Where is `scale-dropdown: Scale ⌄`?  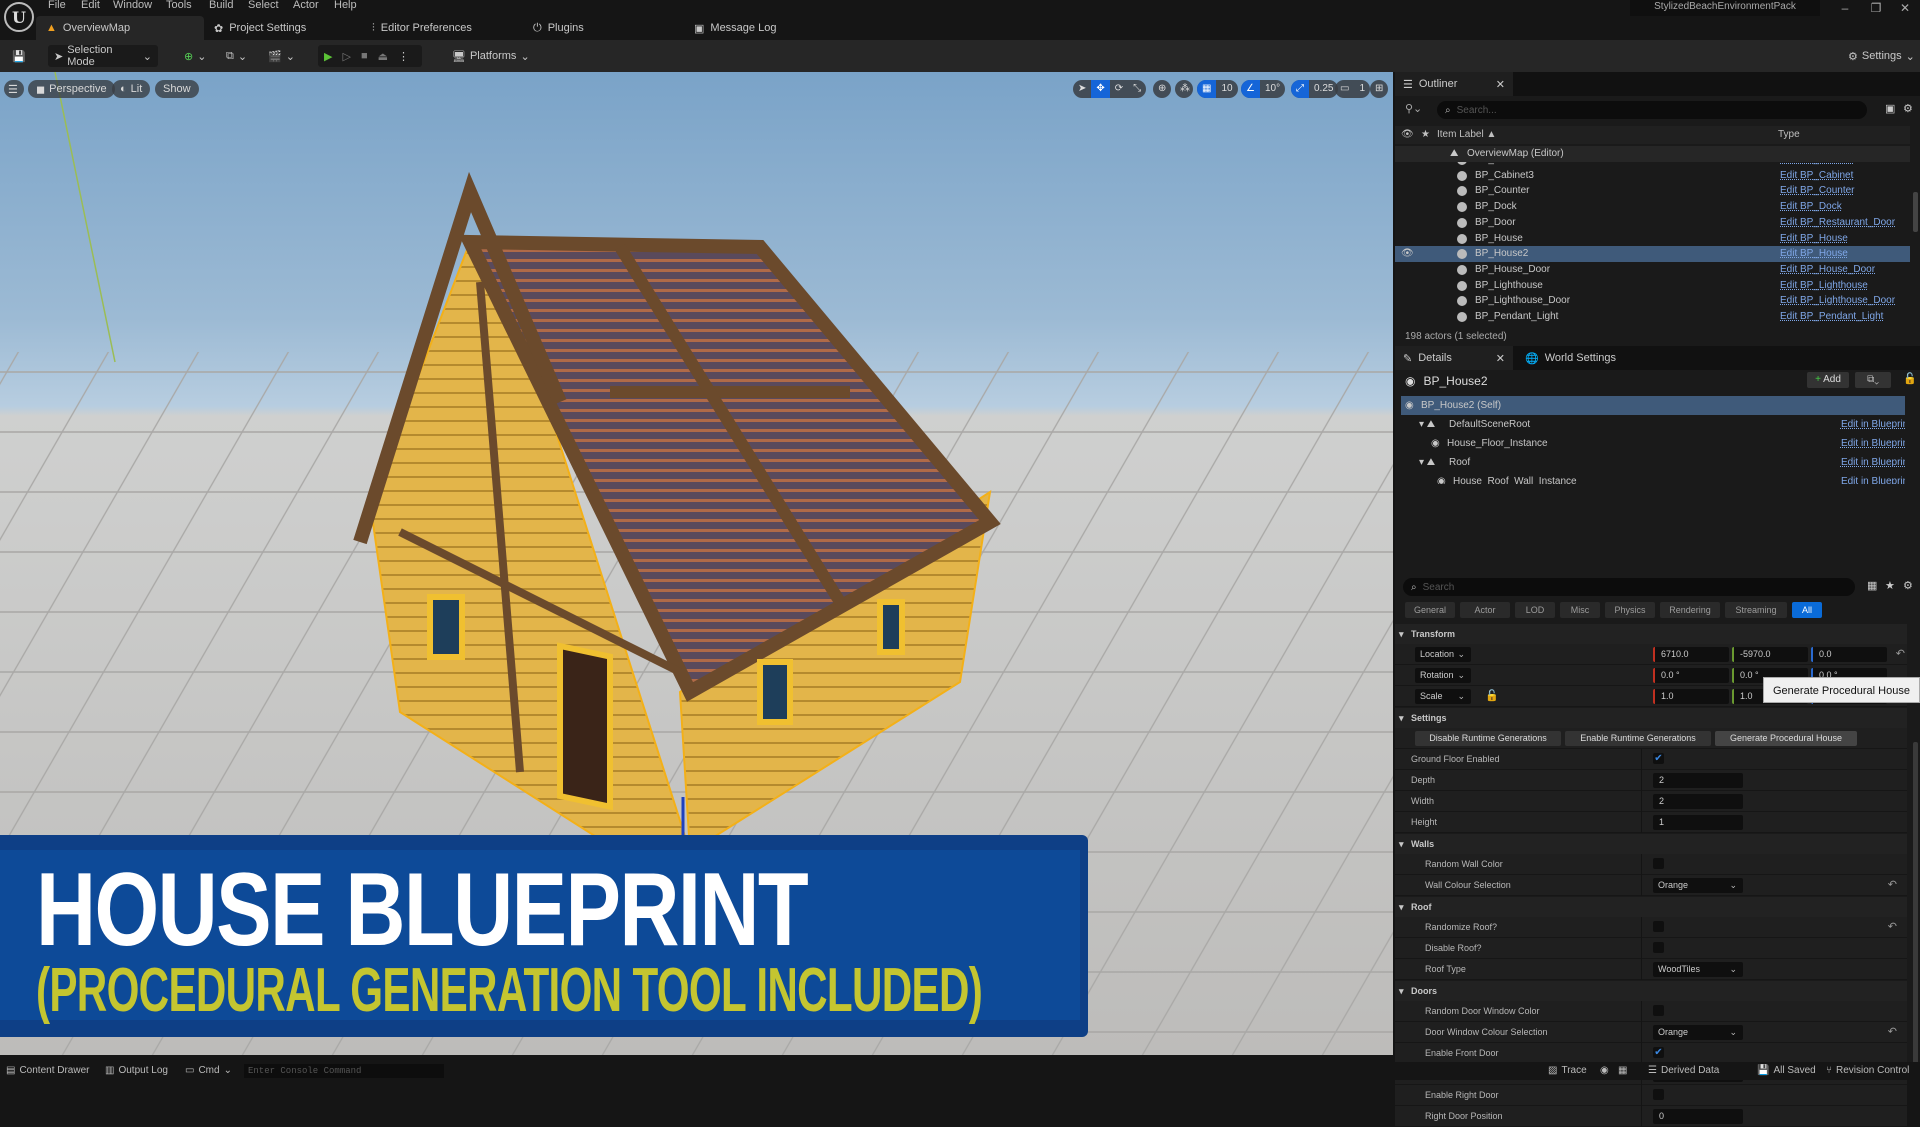 scale-dropdown: Scale ⌄ is located at coordinates (1443, 696).